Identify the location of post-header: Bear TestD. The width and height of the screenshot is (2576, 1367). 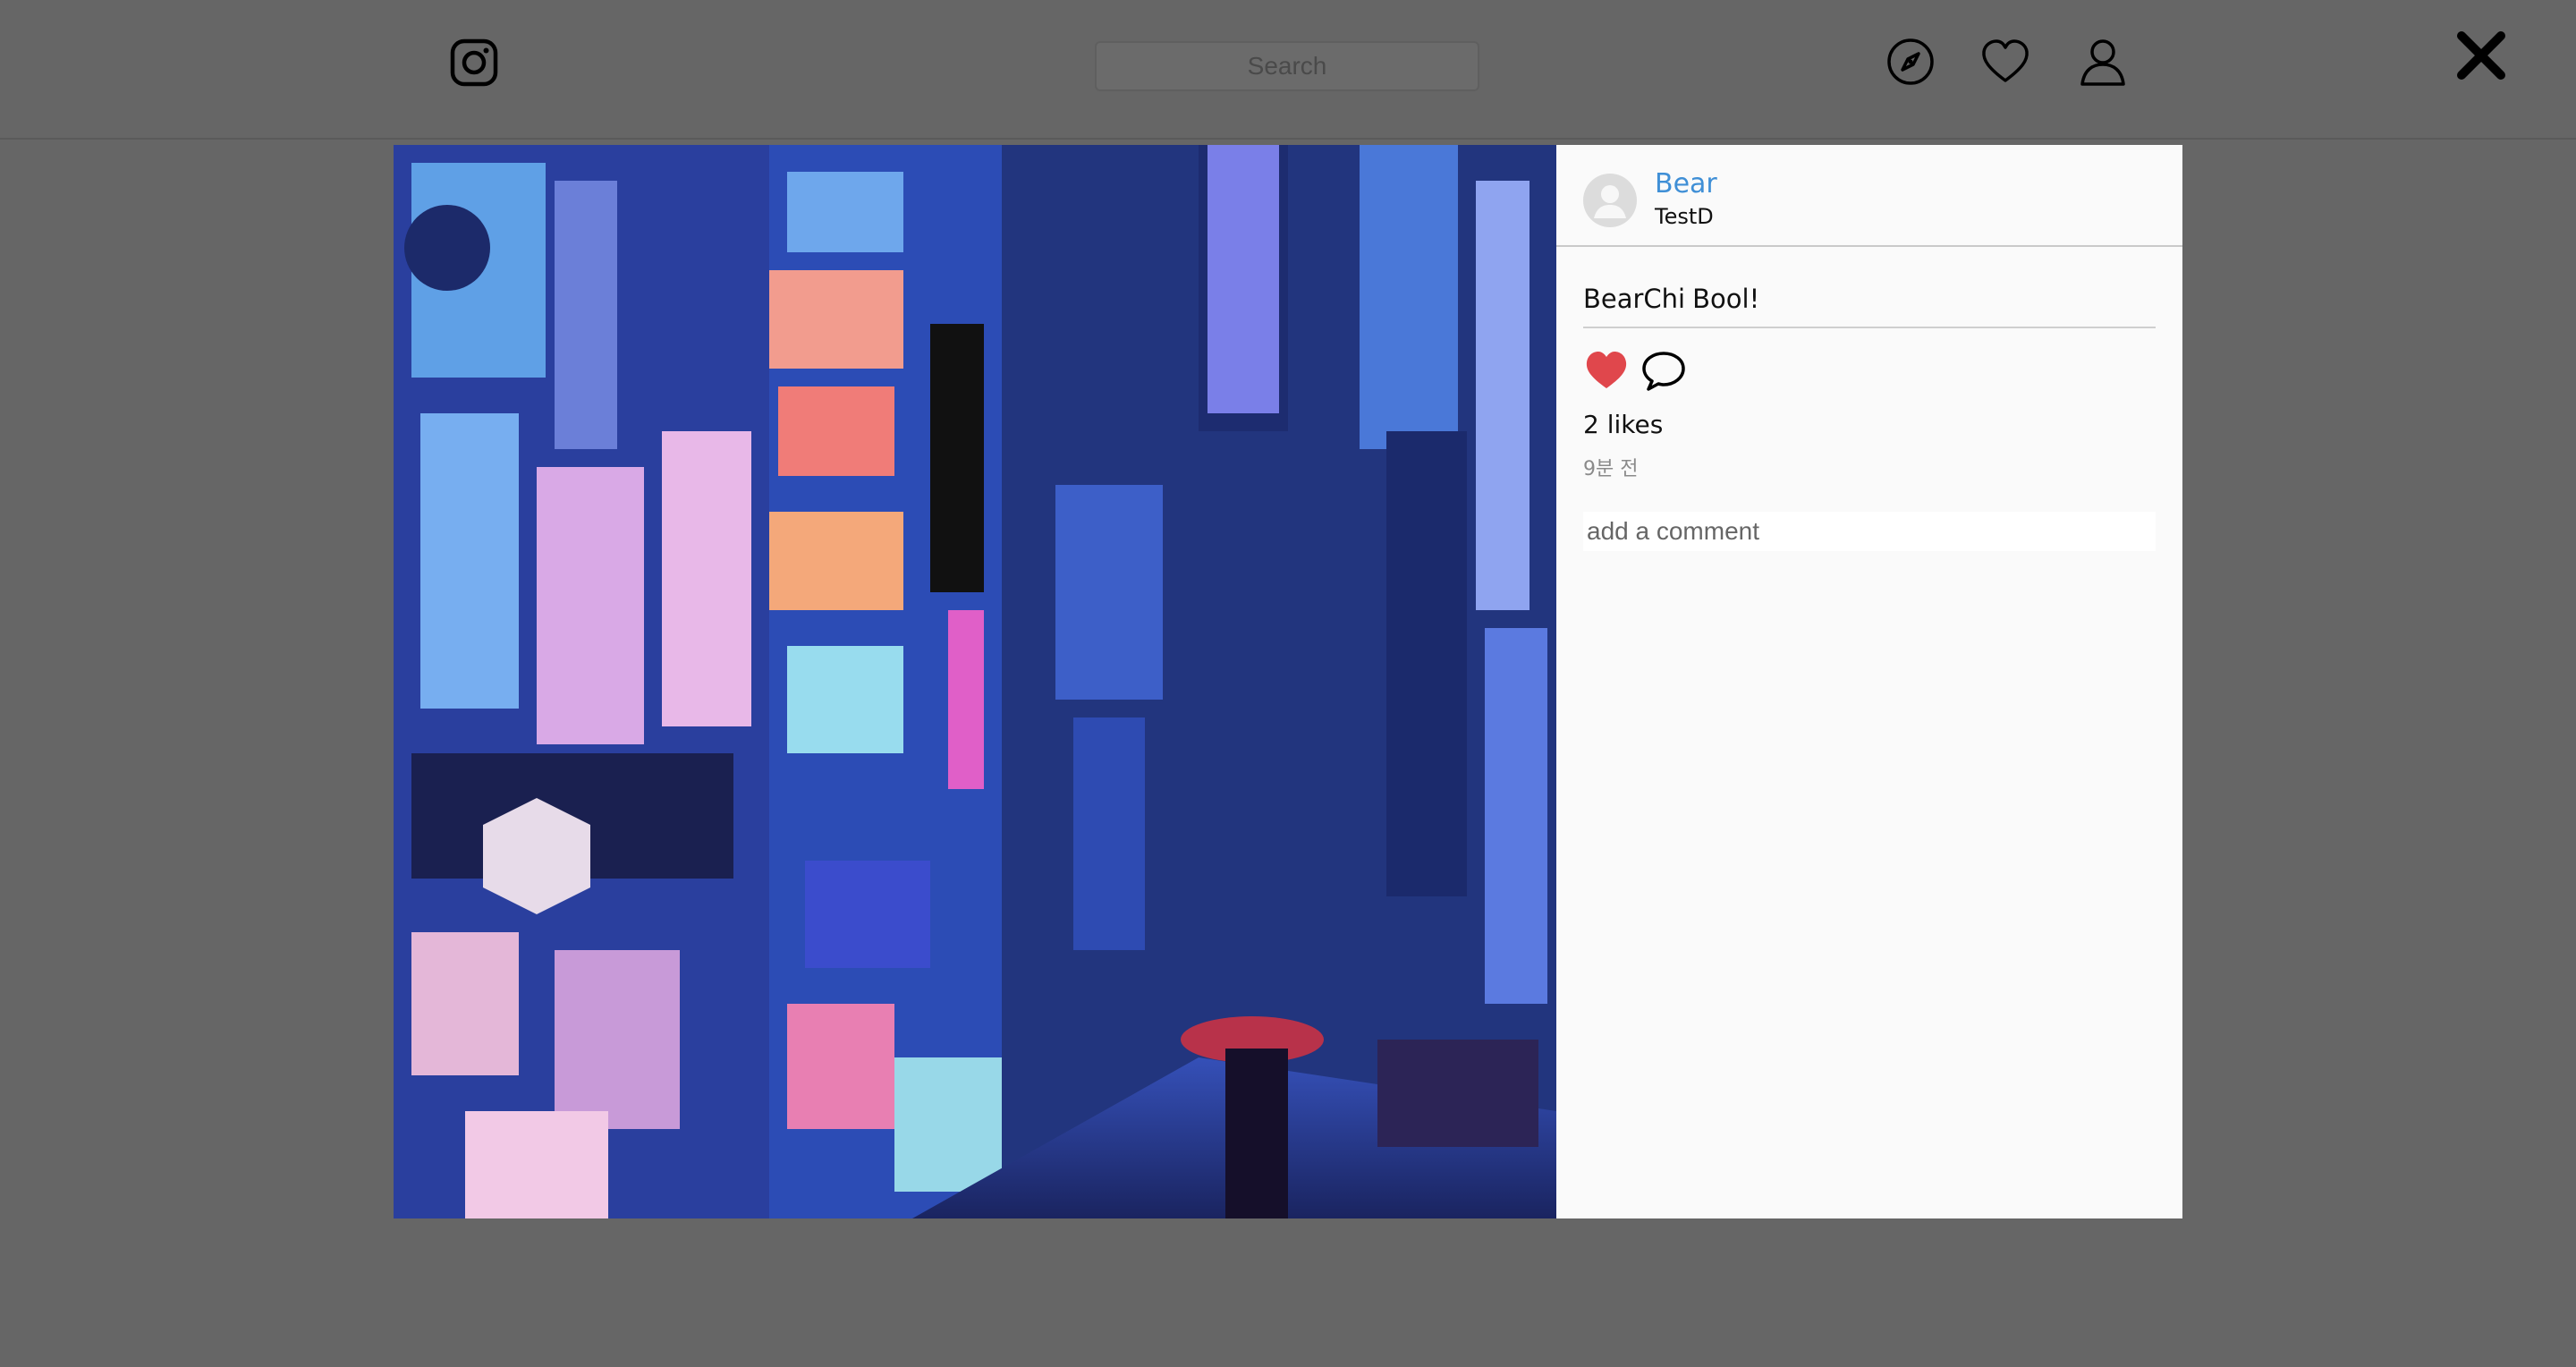
(1869, 196).